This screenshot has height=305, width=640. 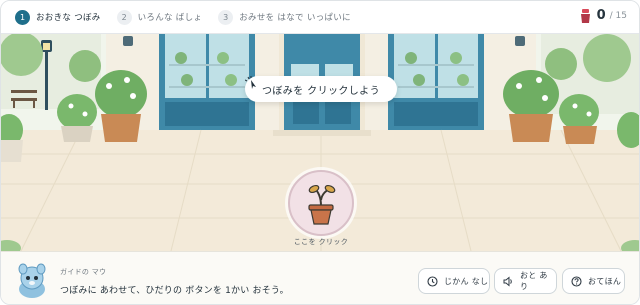 I want to click on sound-toggle-button: おと あり, so click(x=525, y=281).